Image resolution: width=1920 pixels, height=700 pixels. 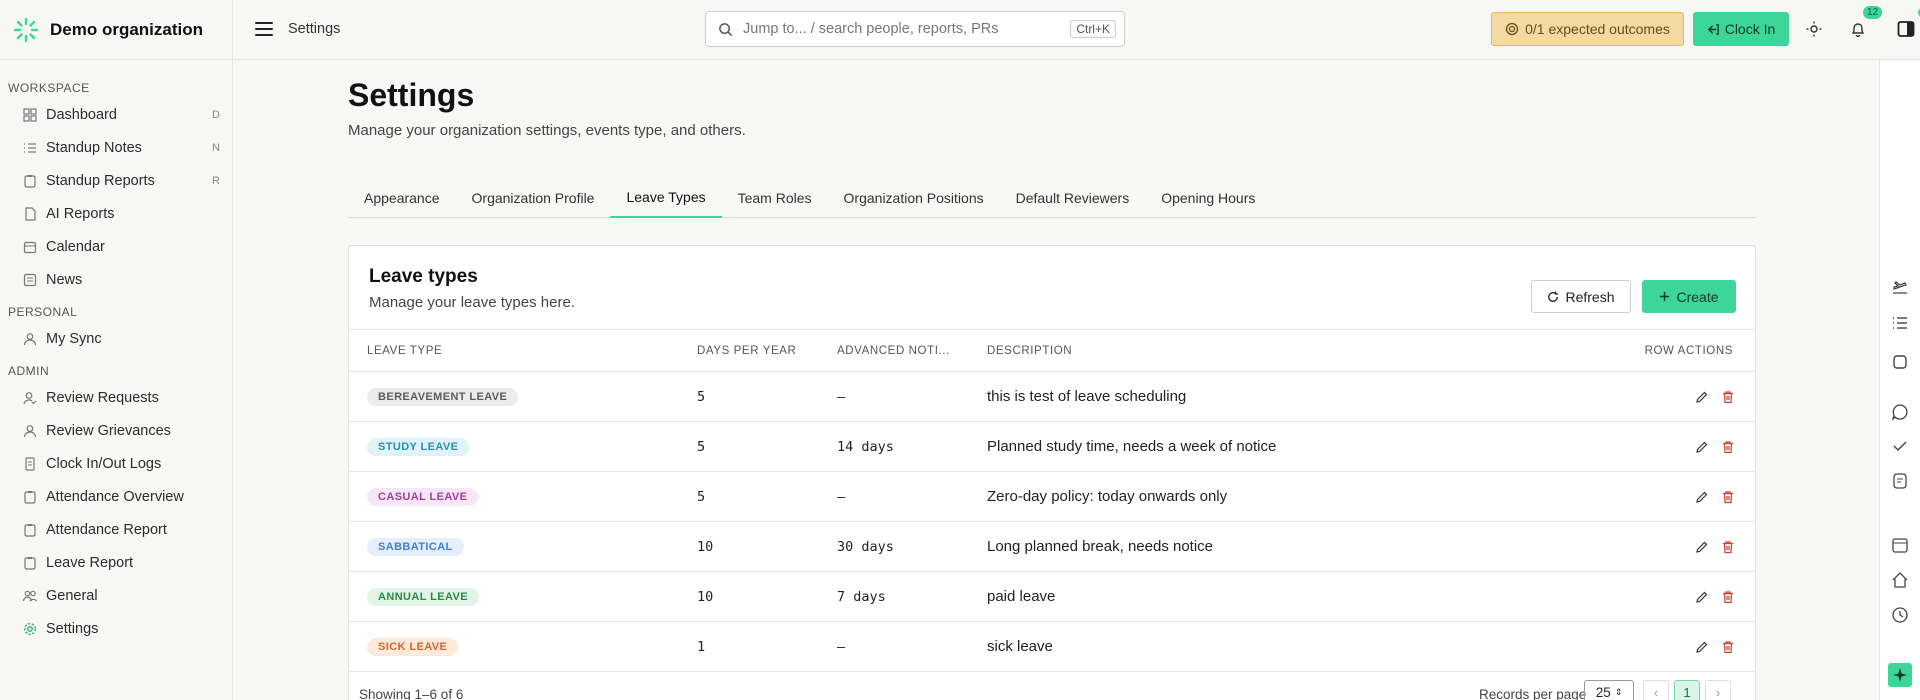 I want to click on sidebar-item-news: News, so click(x=116, y=279).